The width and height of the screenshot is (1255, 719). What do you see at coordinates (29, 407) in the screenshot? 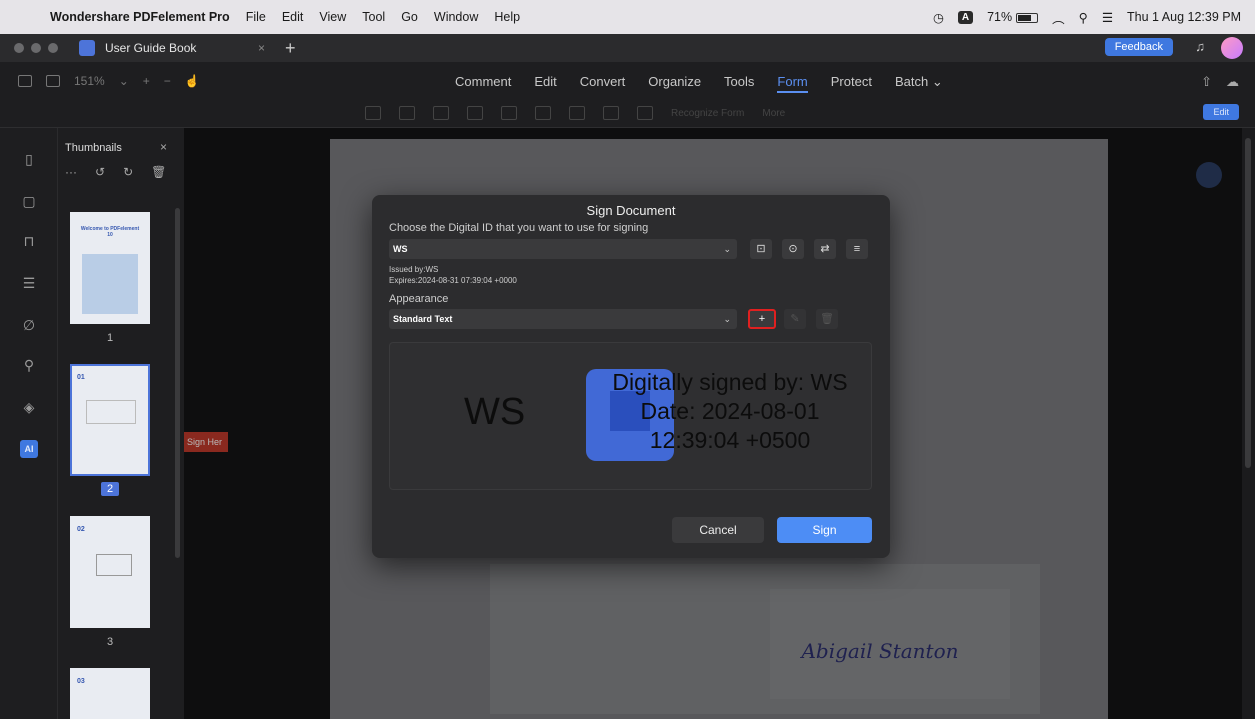
I see `layers-icon: ◈` at bounding box center [29, 407].